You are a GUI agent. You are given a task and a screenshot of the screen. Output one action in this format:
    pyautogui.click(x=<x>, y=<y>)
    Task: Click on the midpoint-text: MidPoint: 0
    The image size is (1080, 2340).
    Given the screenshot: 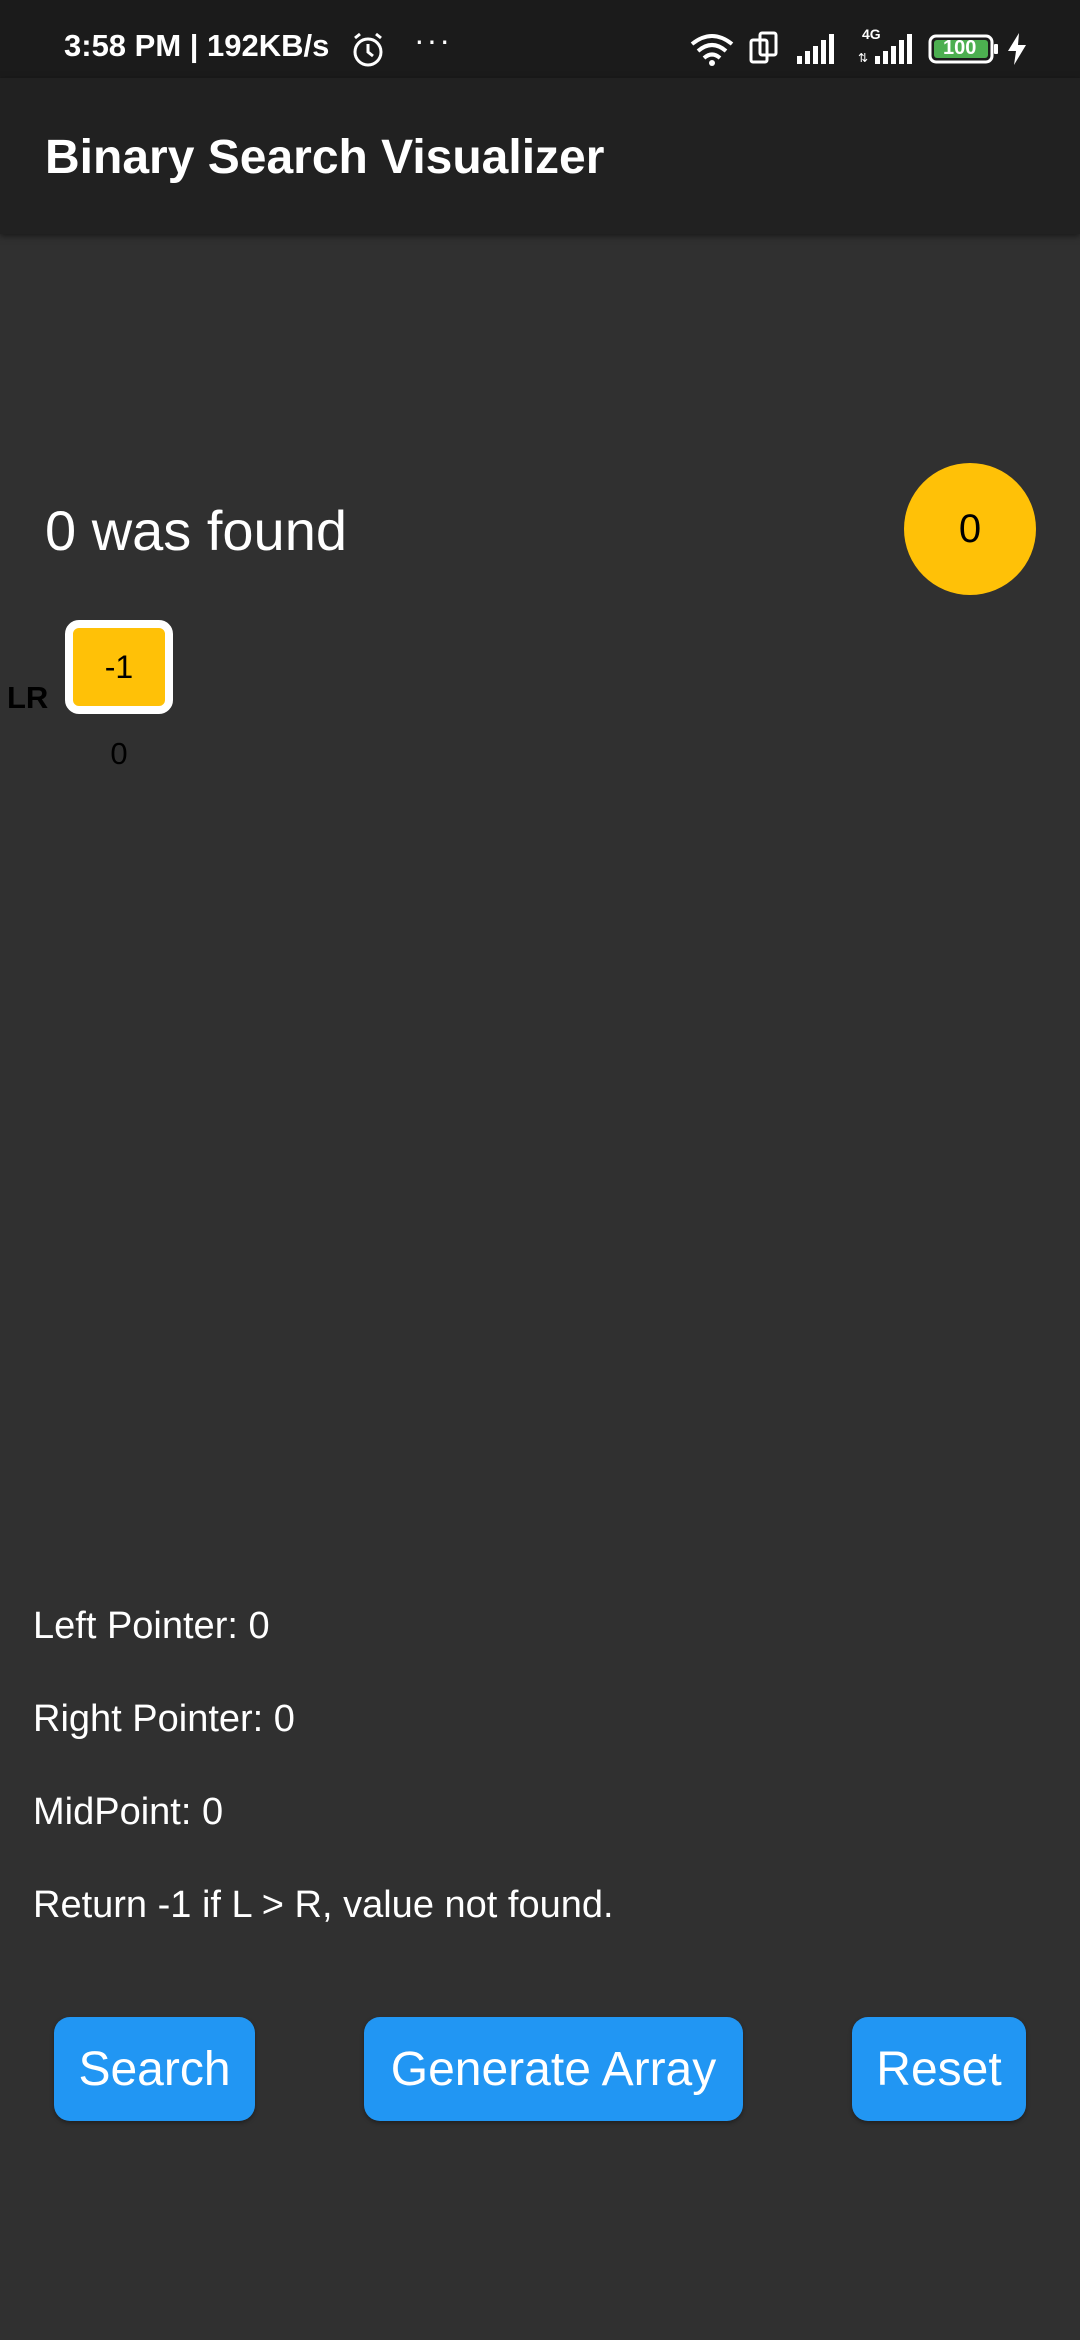 What is the action you would take?
    pyautogui.click(x=128, y=1812)
    